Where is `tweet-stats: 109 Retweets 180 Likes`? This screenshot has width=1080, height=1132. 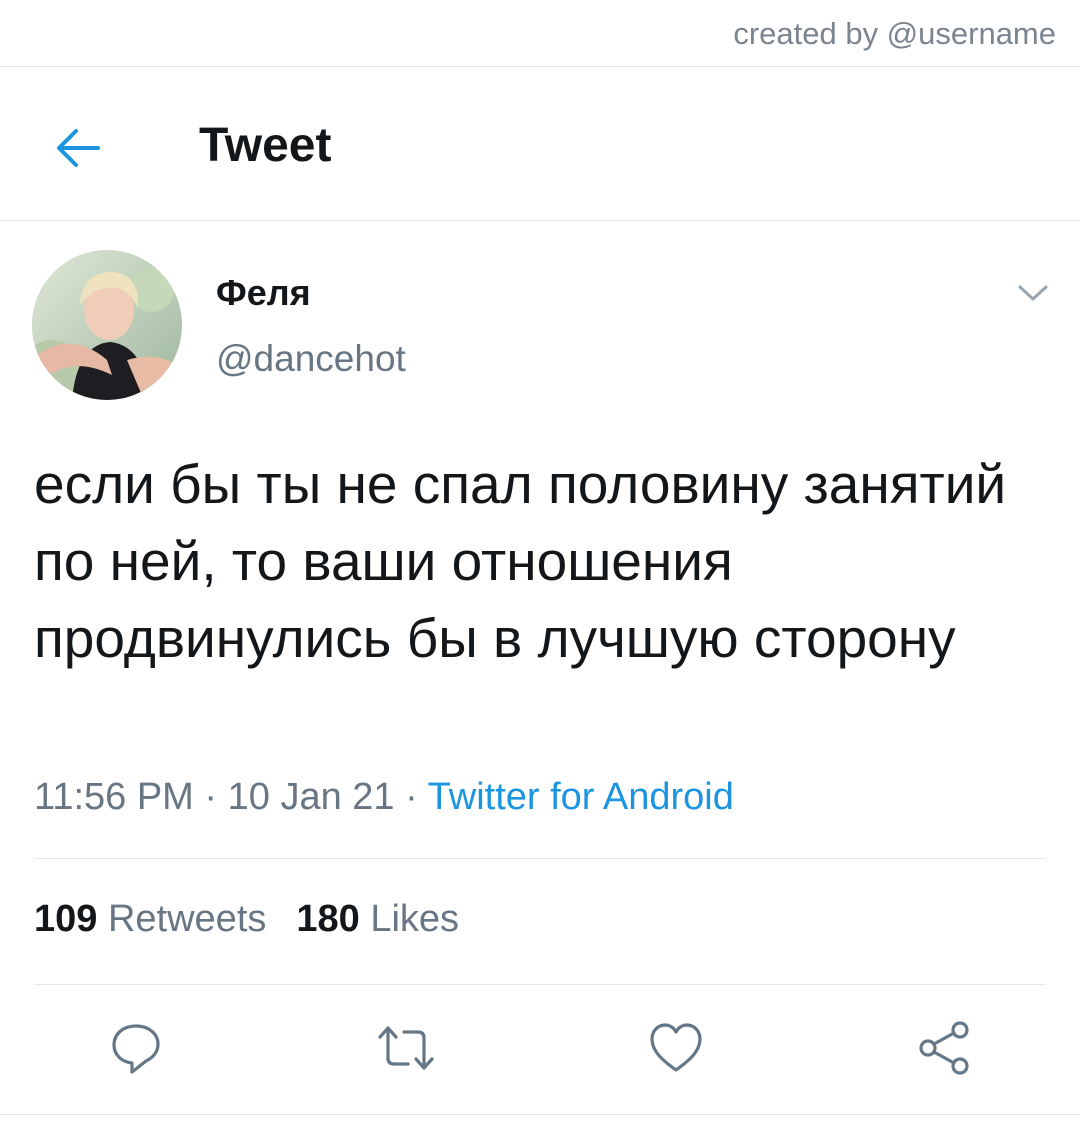
tweet-stats: 109 Retweets 180 Likes is located at coordinates (246, 919).